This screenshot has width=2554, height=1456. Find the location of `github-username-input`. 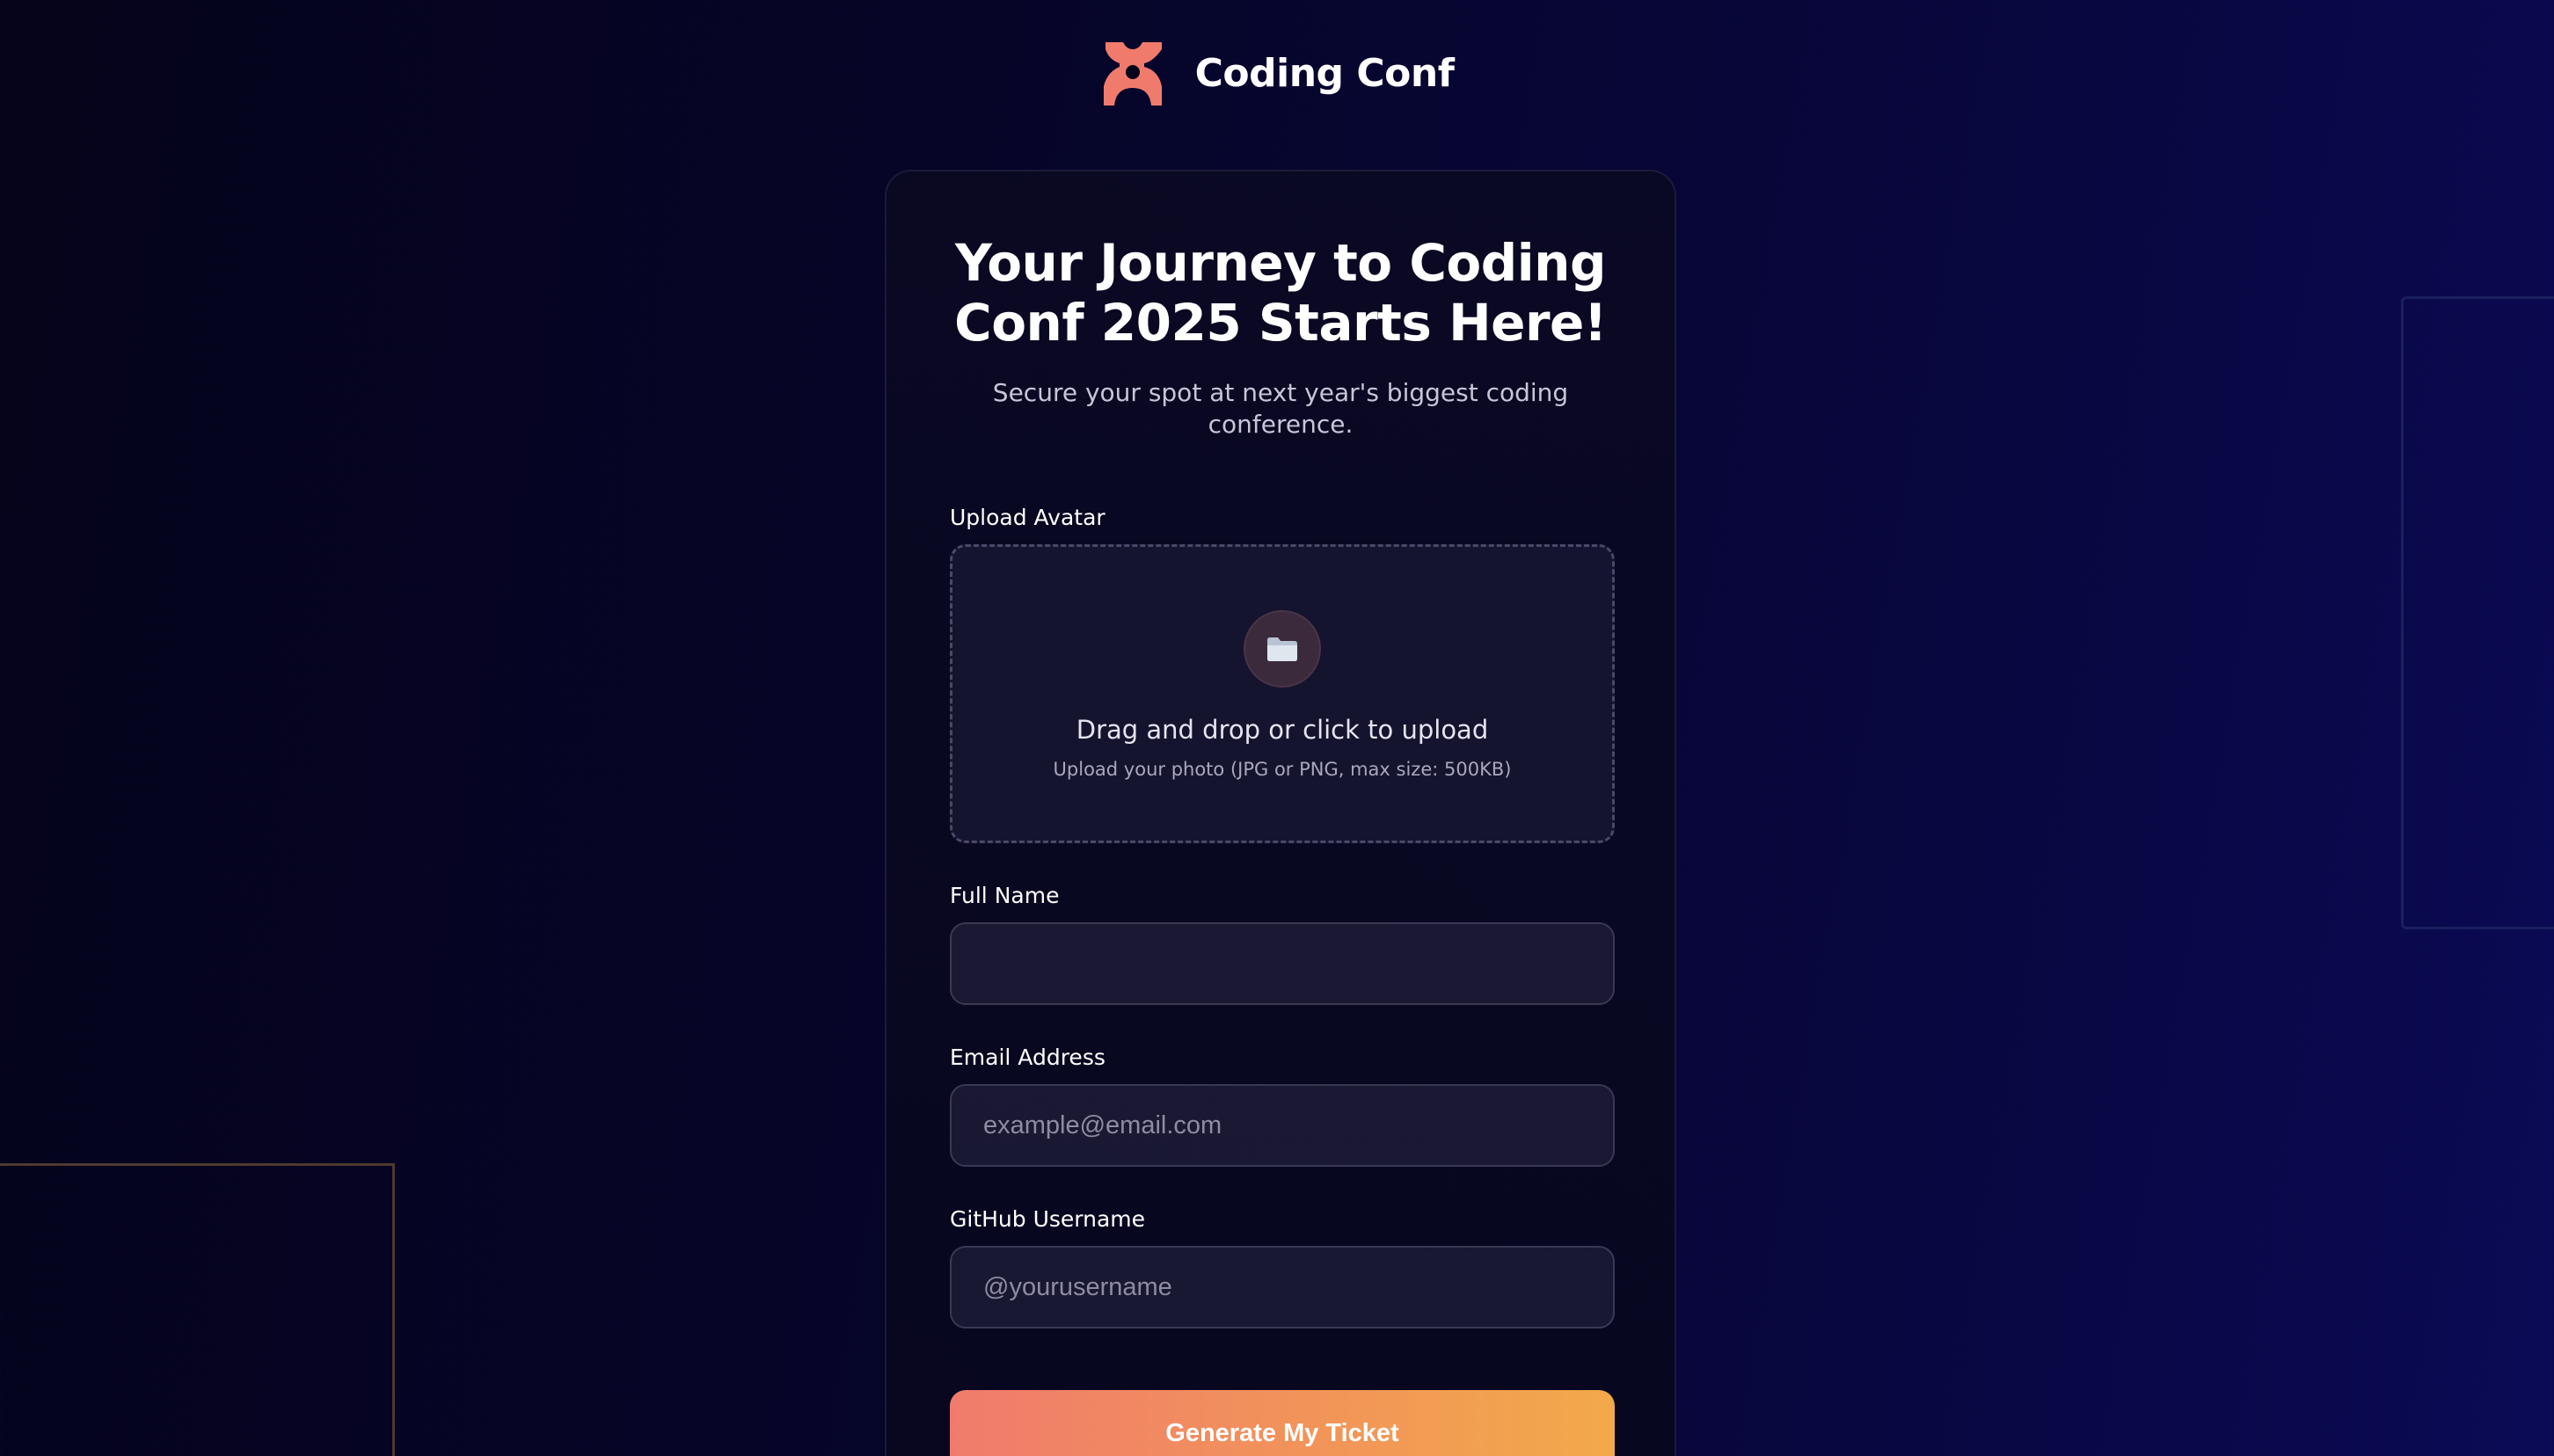

github-username-input is located at coordinates (1282, 1287).